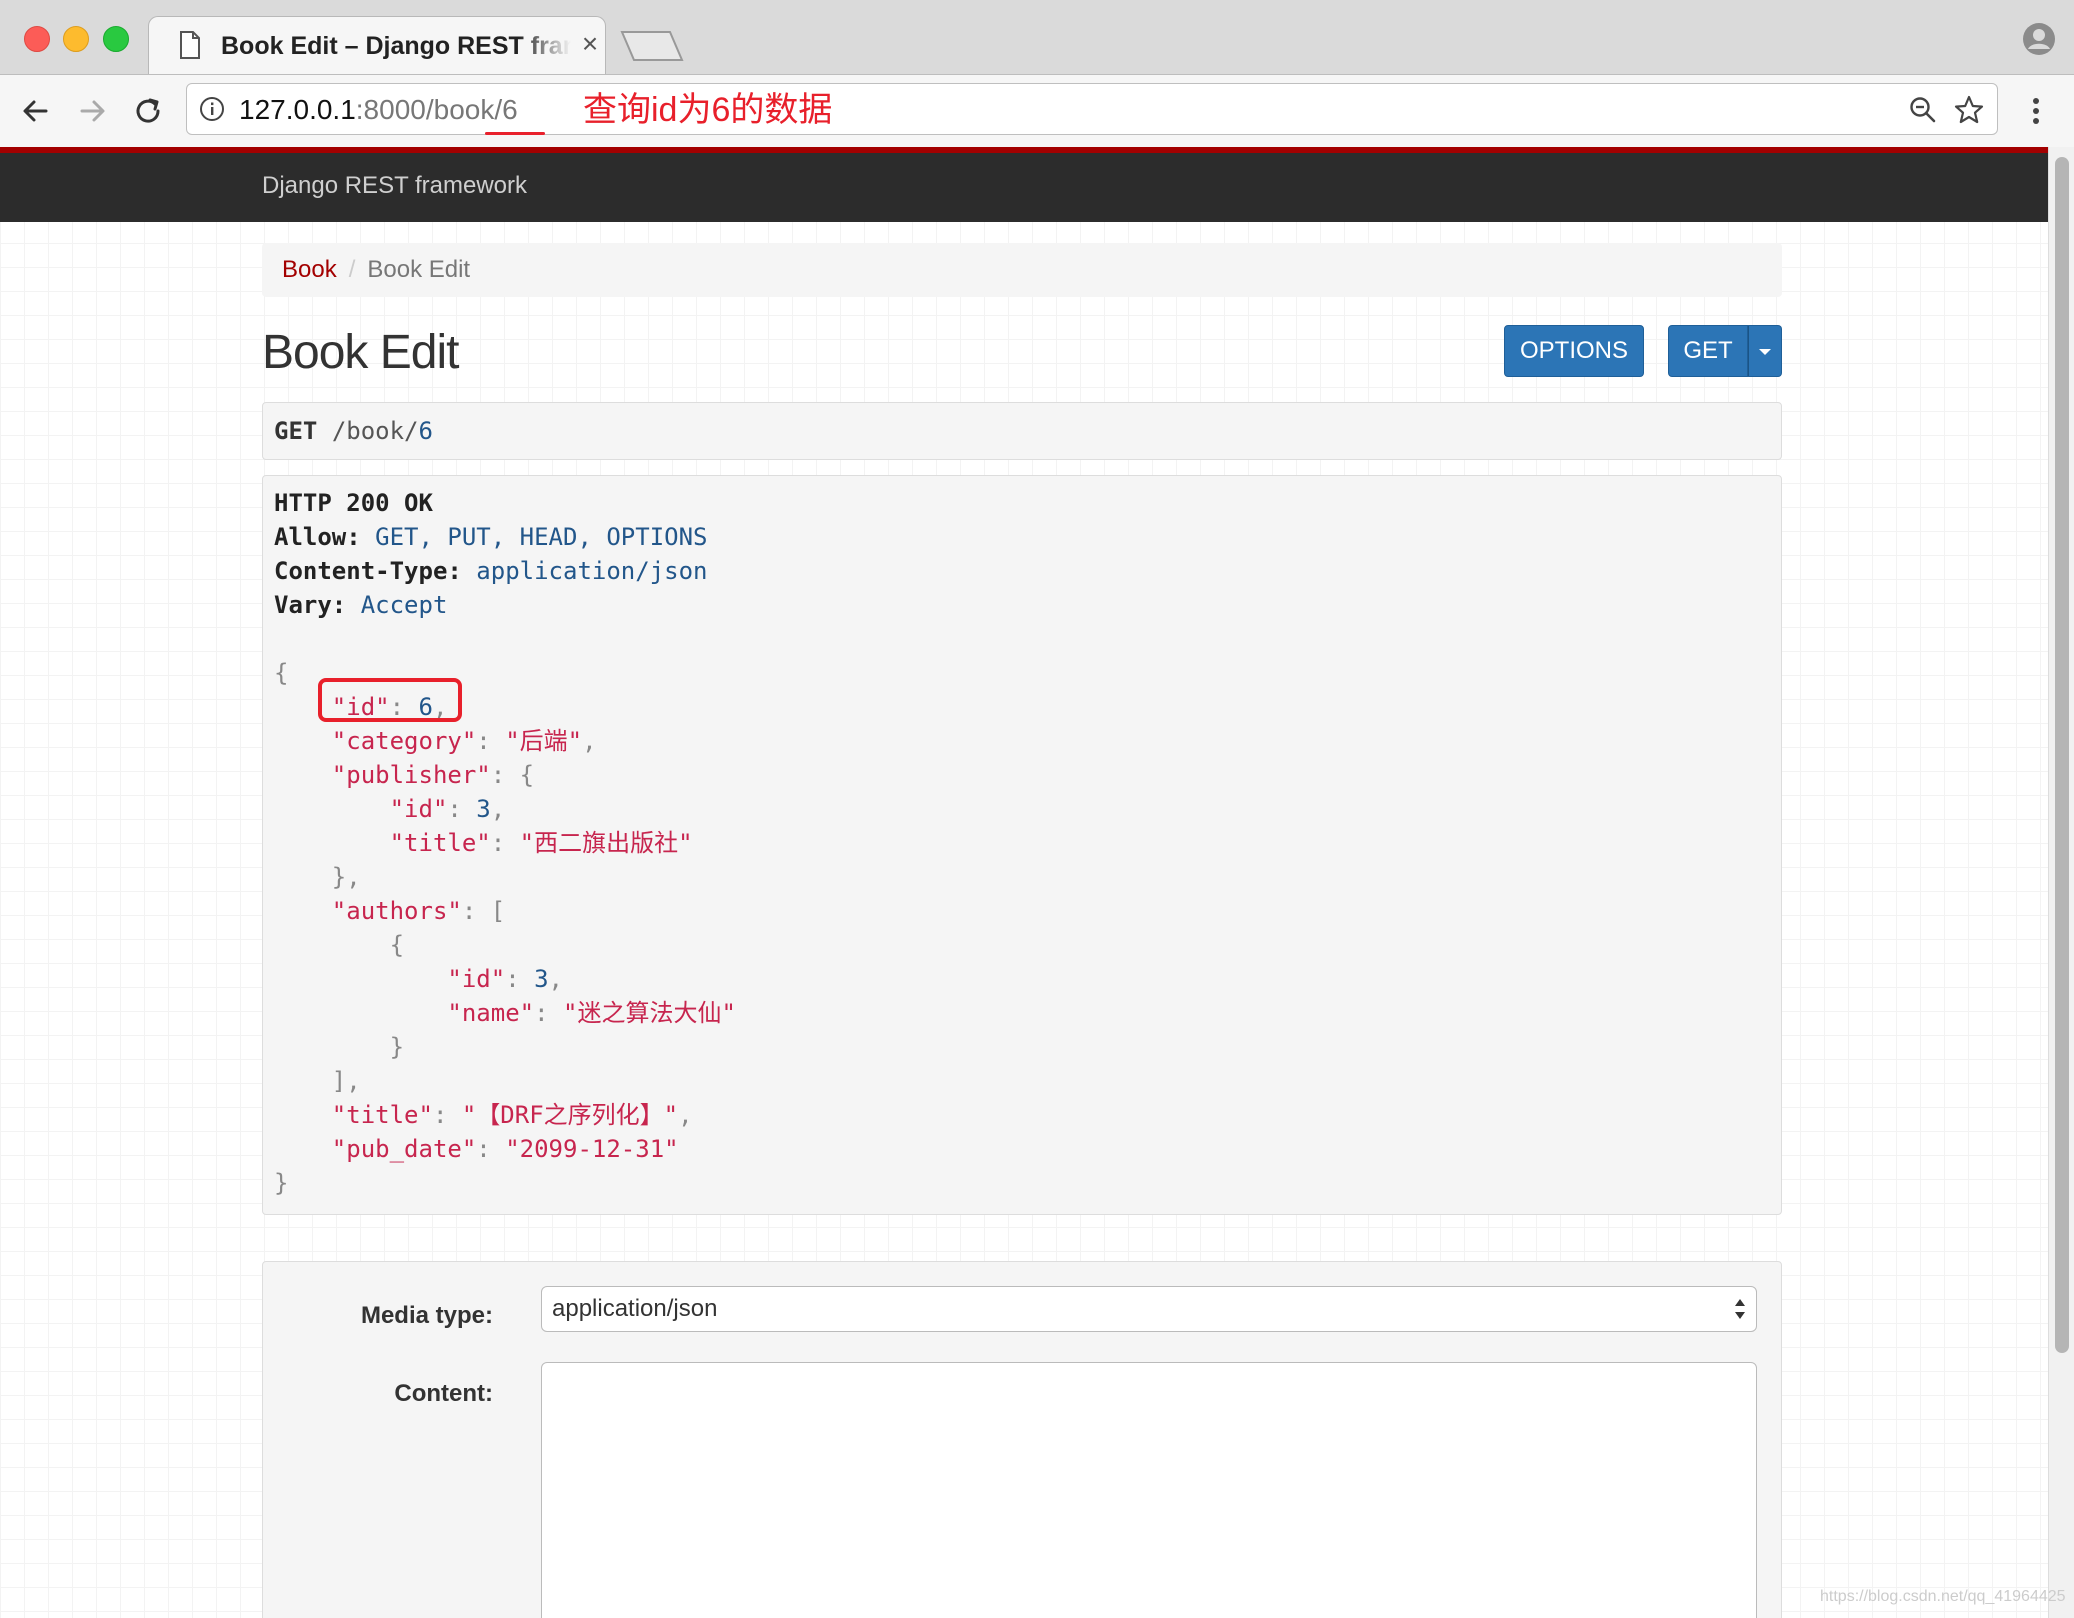 The image size is (2074, 1618). I want to click on page-scrollbar, so click(2061, 882).